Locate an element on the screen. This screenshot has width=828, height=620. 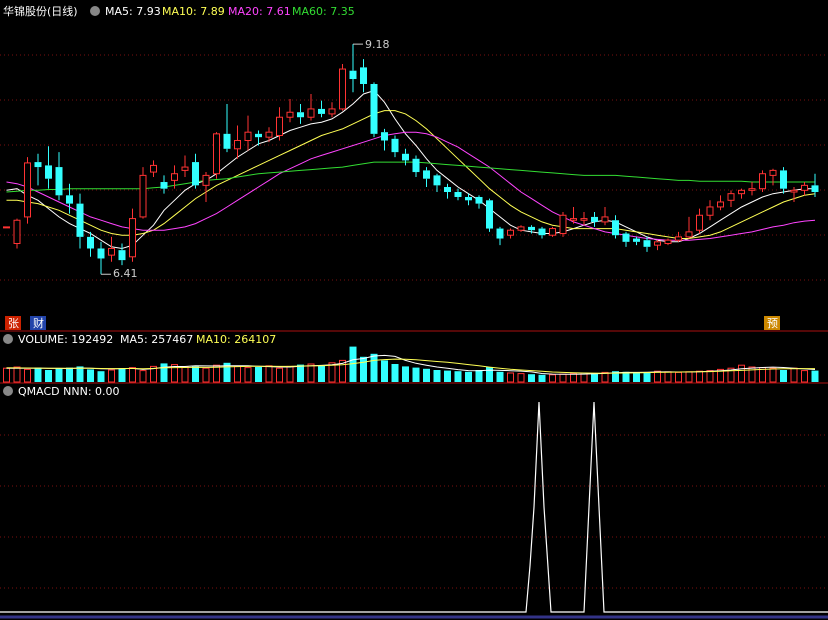
ma20-legend: MA20: 7.61 is located at coordinates (259, 11).